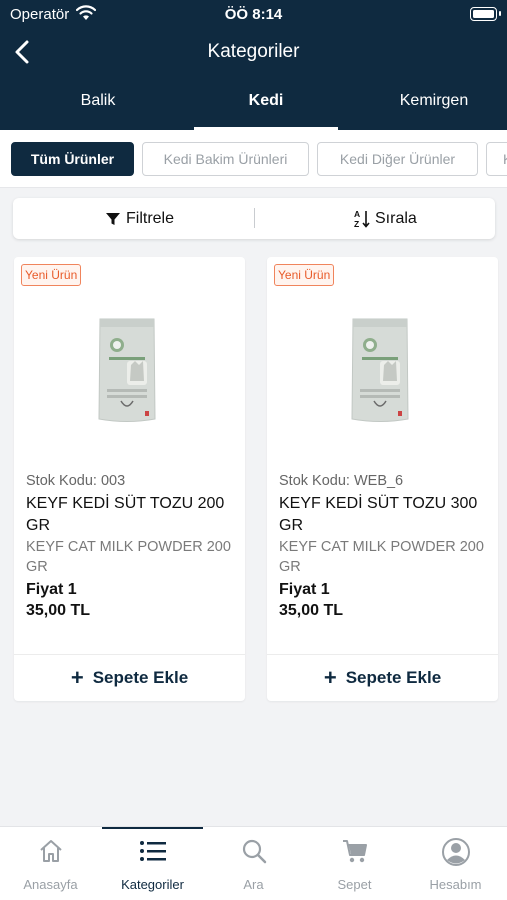  I want to click on status-bar: Operatör ÖÖ 8:14, so click(253, 15).